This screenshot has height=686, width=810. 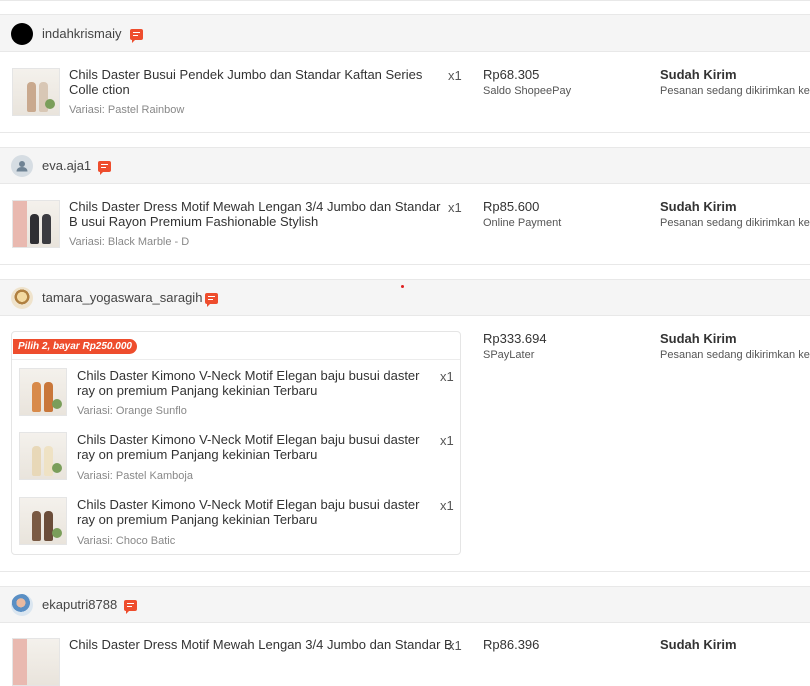 I want to click on buyer-username: tamara_yogaswara_saragih, so click(x=122, y=297).